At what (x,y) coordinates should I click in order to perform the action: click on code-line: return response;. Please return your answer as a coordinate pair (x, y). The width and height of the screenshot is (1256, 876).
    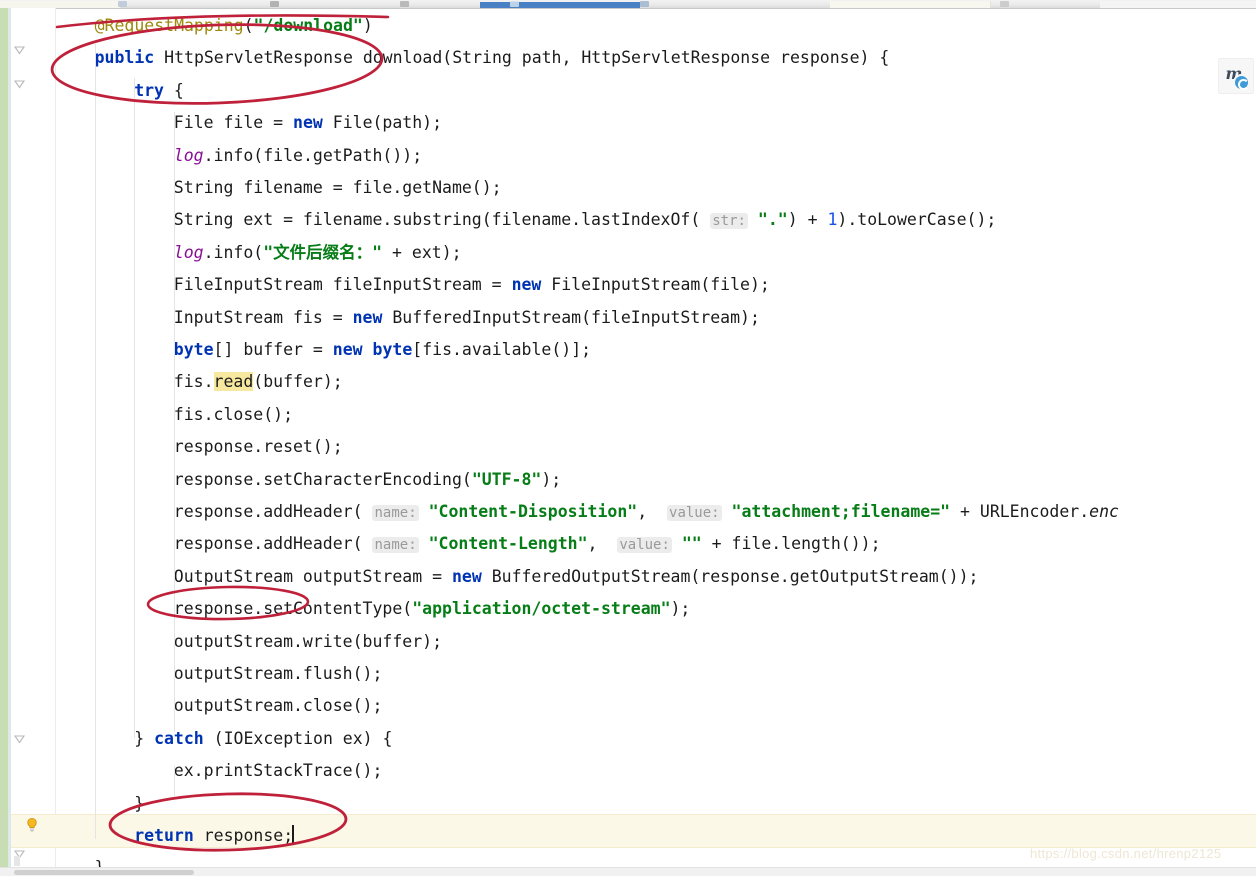
    Looking at the image, I should click on (175, 836).